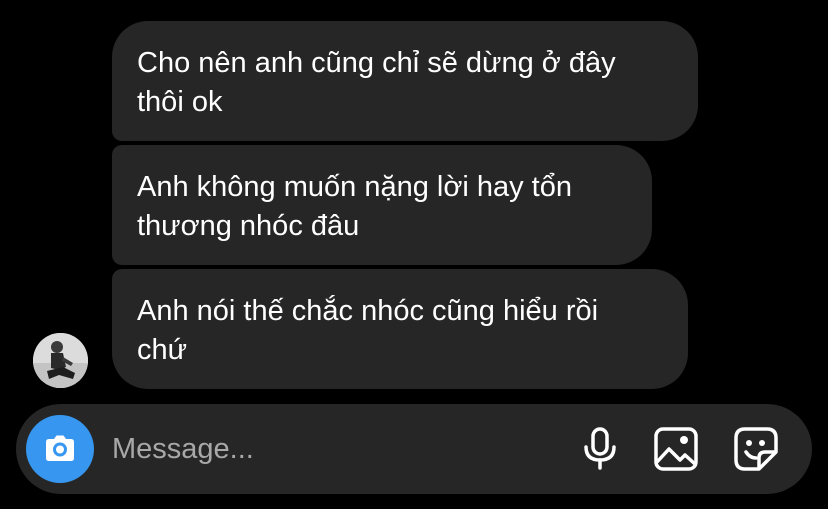 This screenshot has width=828, height=509. What do you see at coordinates (332, 449) in the screenshot?
I see `message-input` at bounding box center [332, 449].